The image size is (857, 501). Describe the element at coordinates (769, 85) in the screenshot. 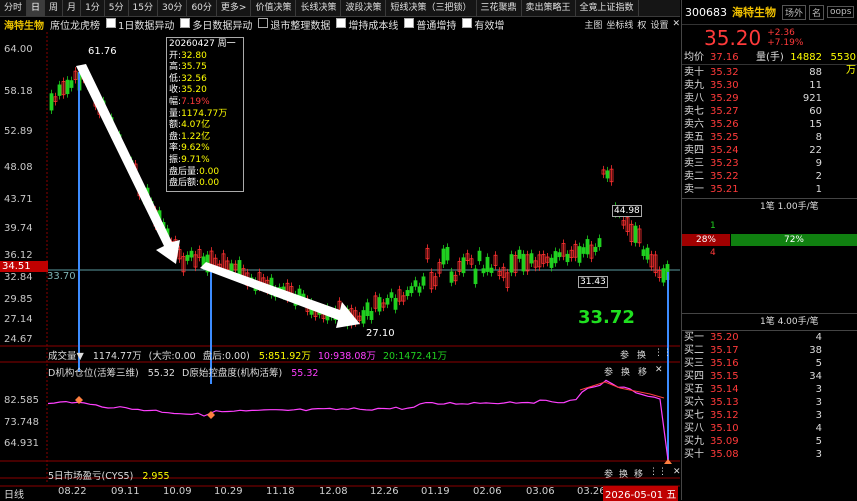

I see `ask-row: 卖九 35.30 11` at that location.